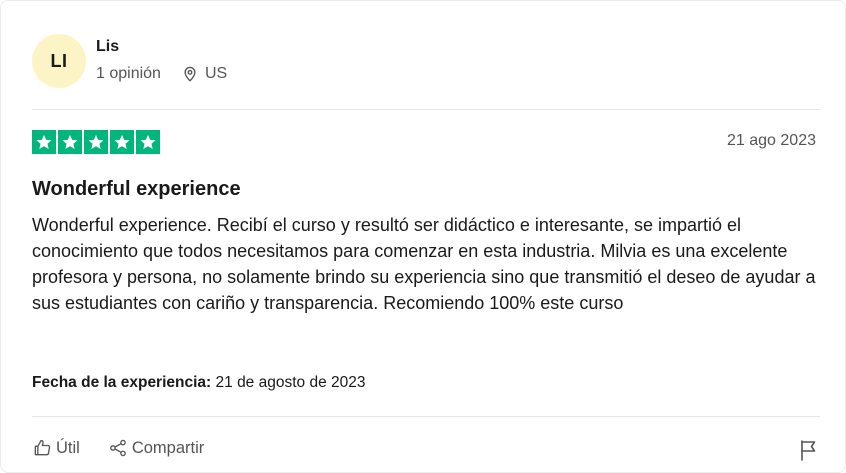  Describe the element at coordinates (42, 447) in the screenshot. I see `thumbs-up-icon` at that location.